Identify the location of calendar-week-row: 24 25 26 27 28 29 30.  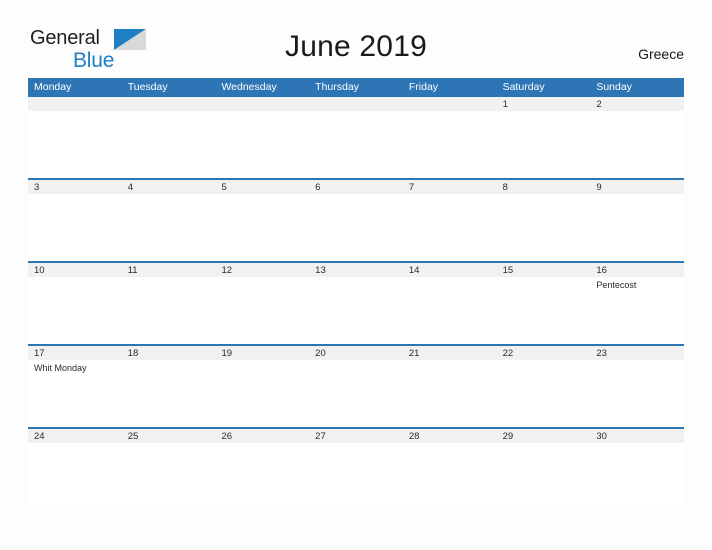
(356, 468).